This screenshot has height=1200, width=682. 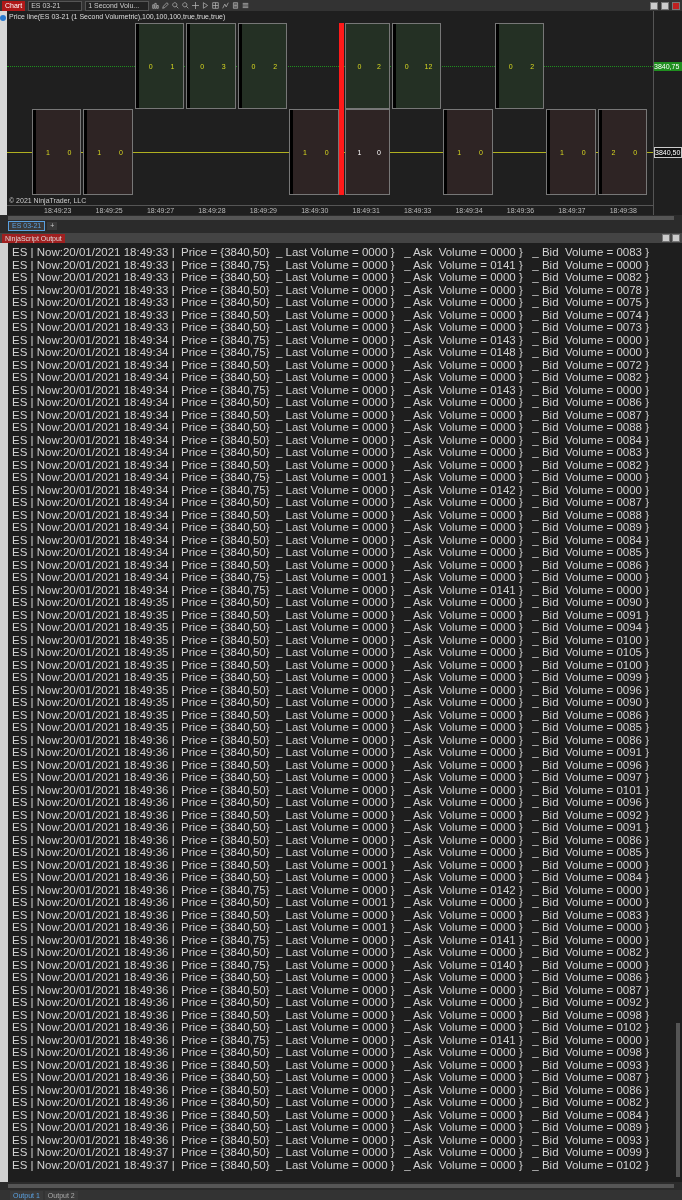 What do you see at coordinates (331, 627) in the screenshot?
I see `output-line: ES | Now:20/01/2021 18:49:35 | Price = {3840,50} _ Last Volume = 0000 } _ Ask Volume = 0000 } _ Bid Volume = 0094 }` at bounding box center [331, 627].